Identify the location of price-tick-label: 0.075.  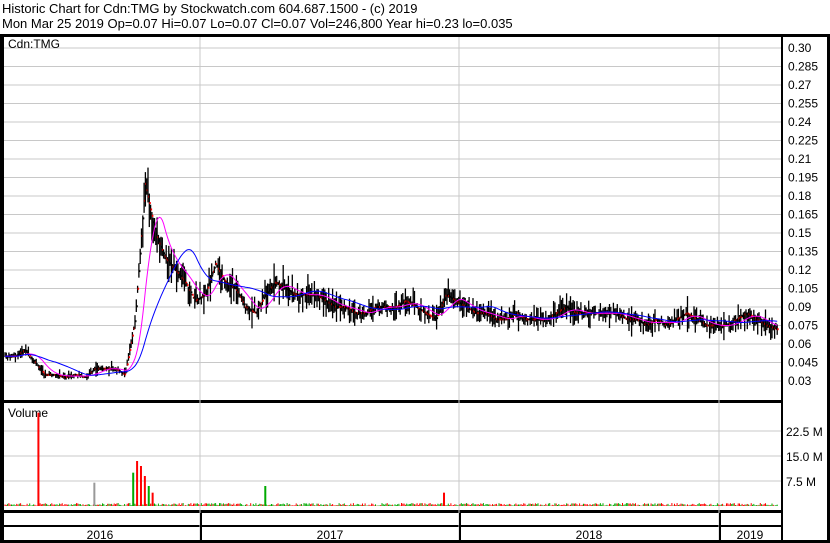
(803, 326).